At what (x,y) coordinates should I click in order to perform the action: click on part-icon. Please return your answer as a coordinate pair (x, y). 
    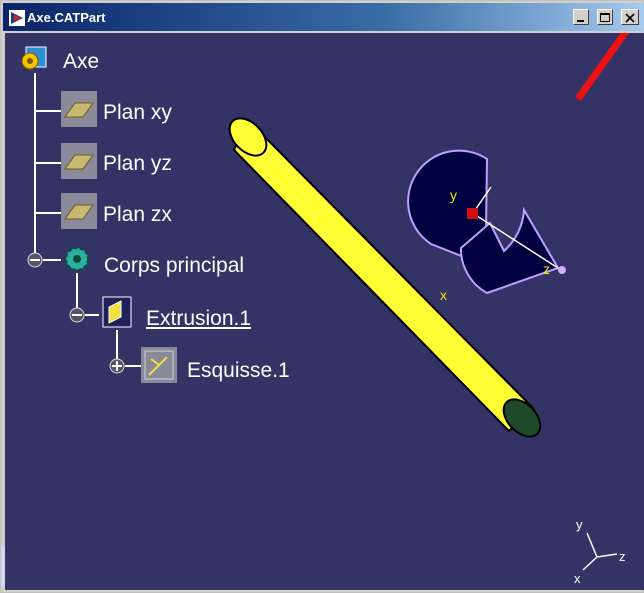
    Looking at the image, I should click on (34, 59).